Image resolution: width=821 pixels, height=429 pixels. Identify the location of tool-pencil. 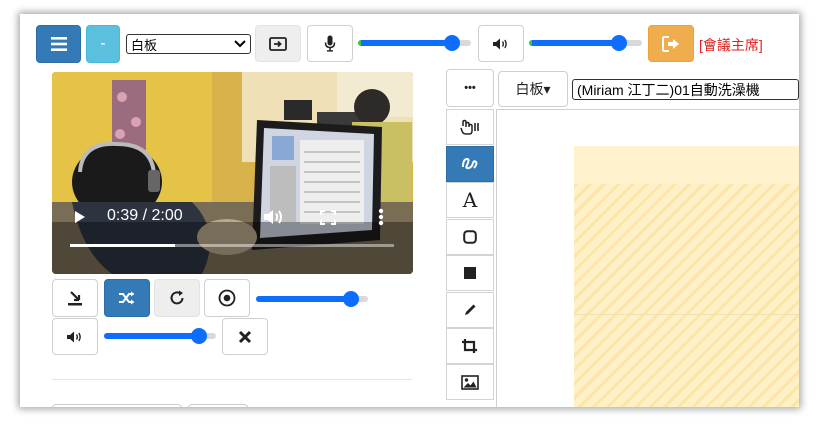
(470, 310).